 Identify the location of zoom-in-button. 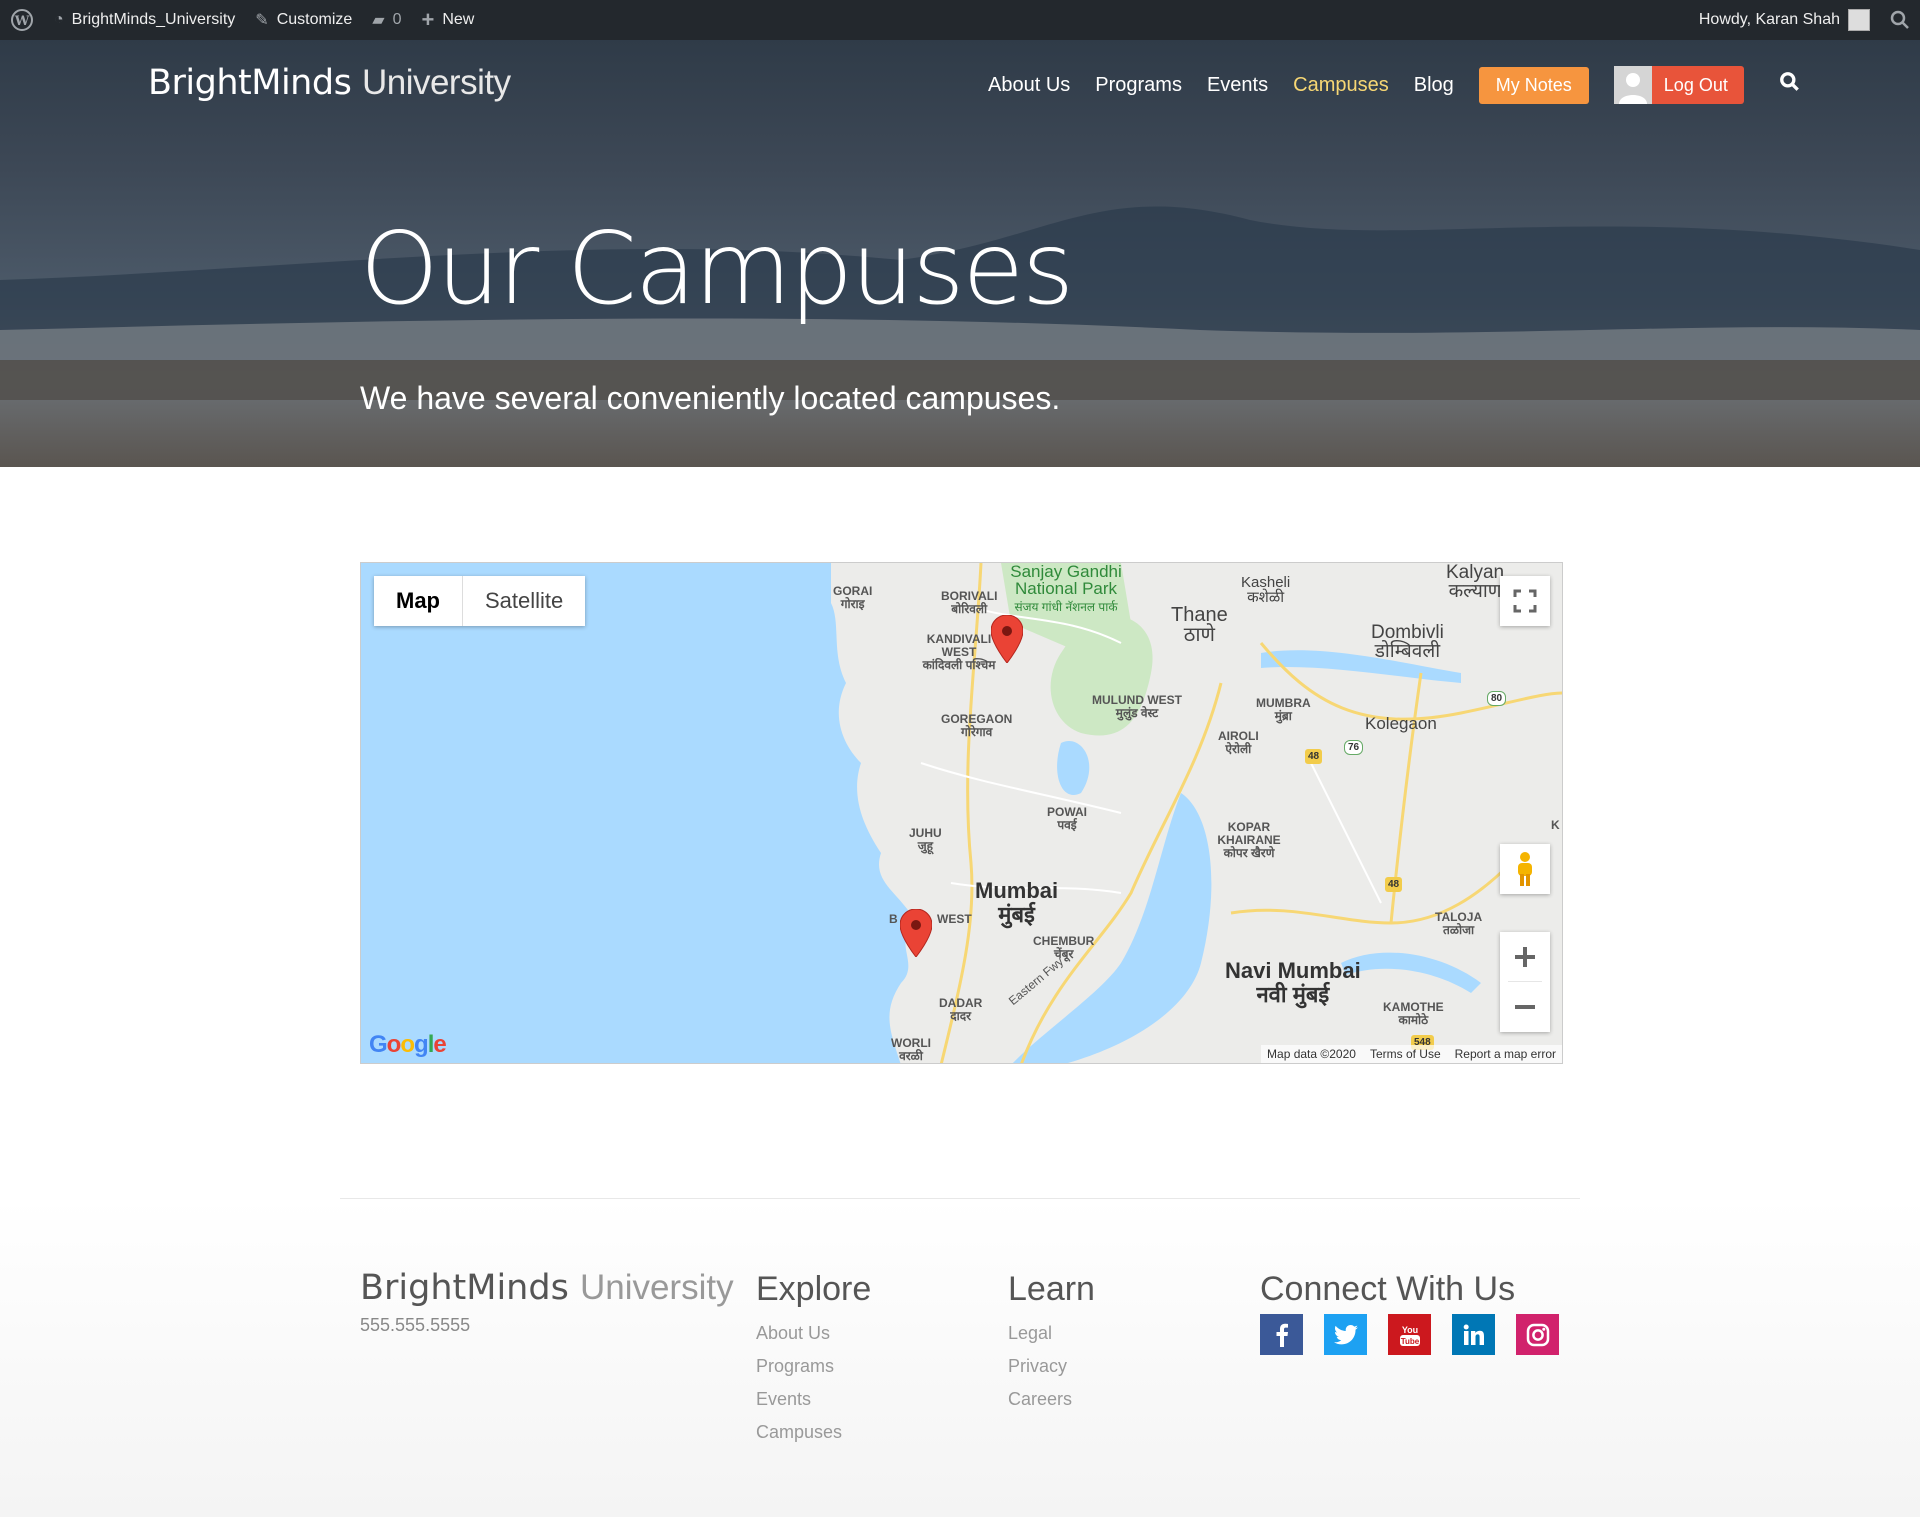
(1525, 957).